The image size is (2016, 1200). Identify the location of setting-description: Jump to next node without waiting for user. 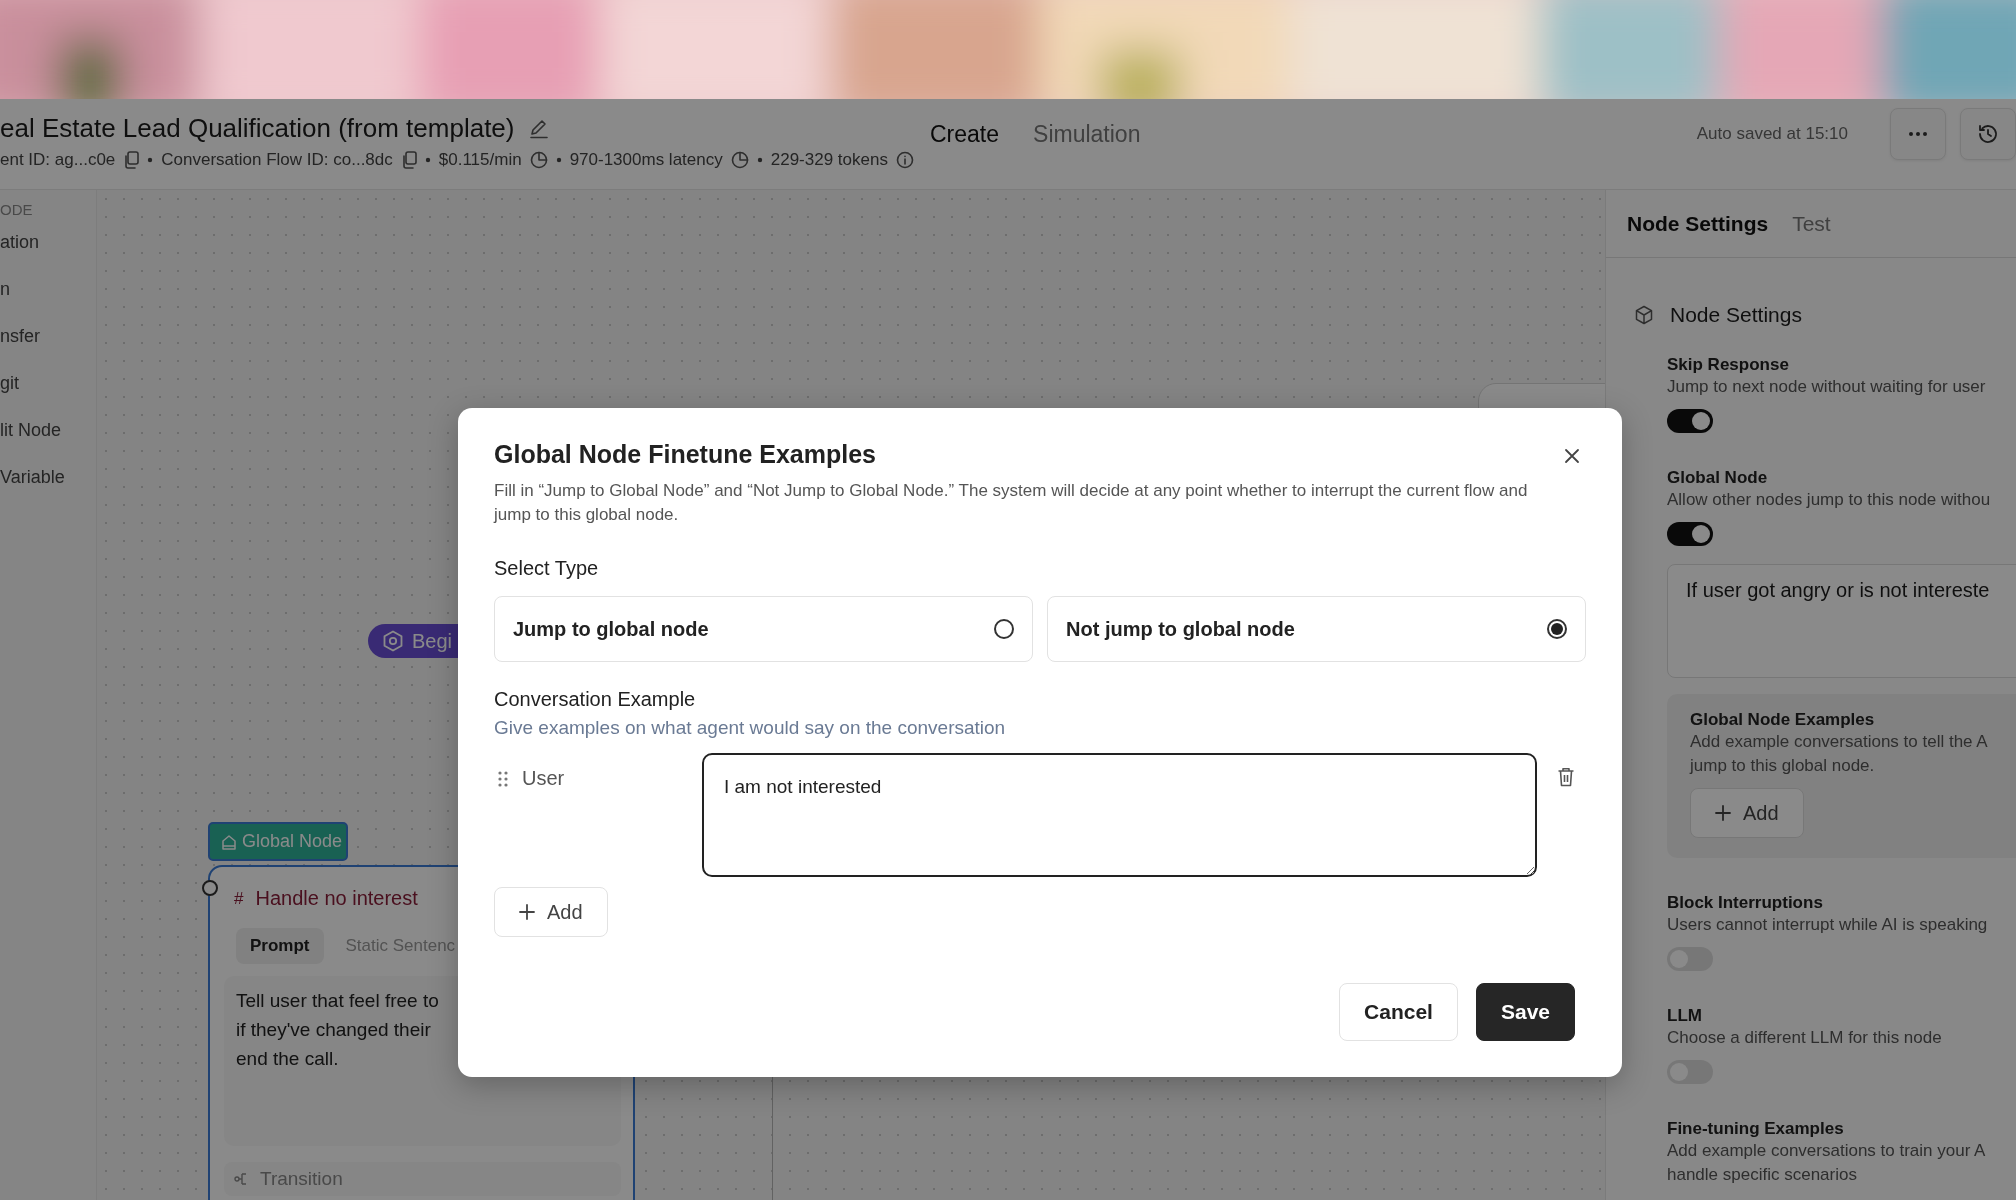
(1827, 387).